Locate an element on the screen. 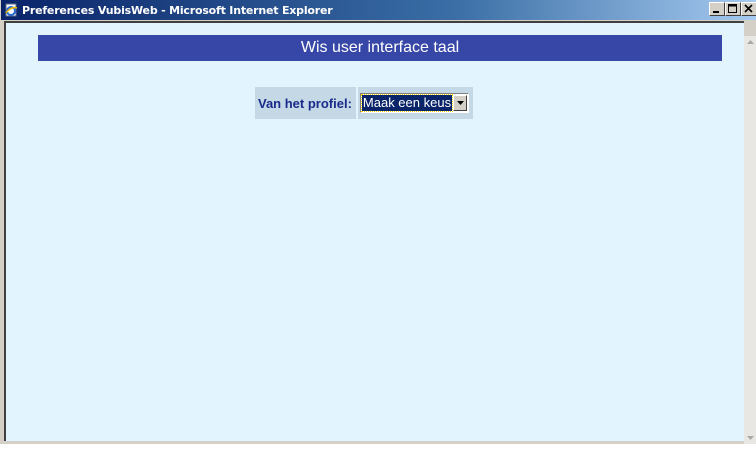 The width and height of the screenshot is (756, 449). dropdown-arrow-button is located at coordinates (460, 103).